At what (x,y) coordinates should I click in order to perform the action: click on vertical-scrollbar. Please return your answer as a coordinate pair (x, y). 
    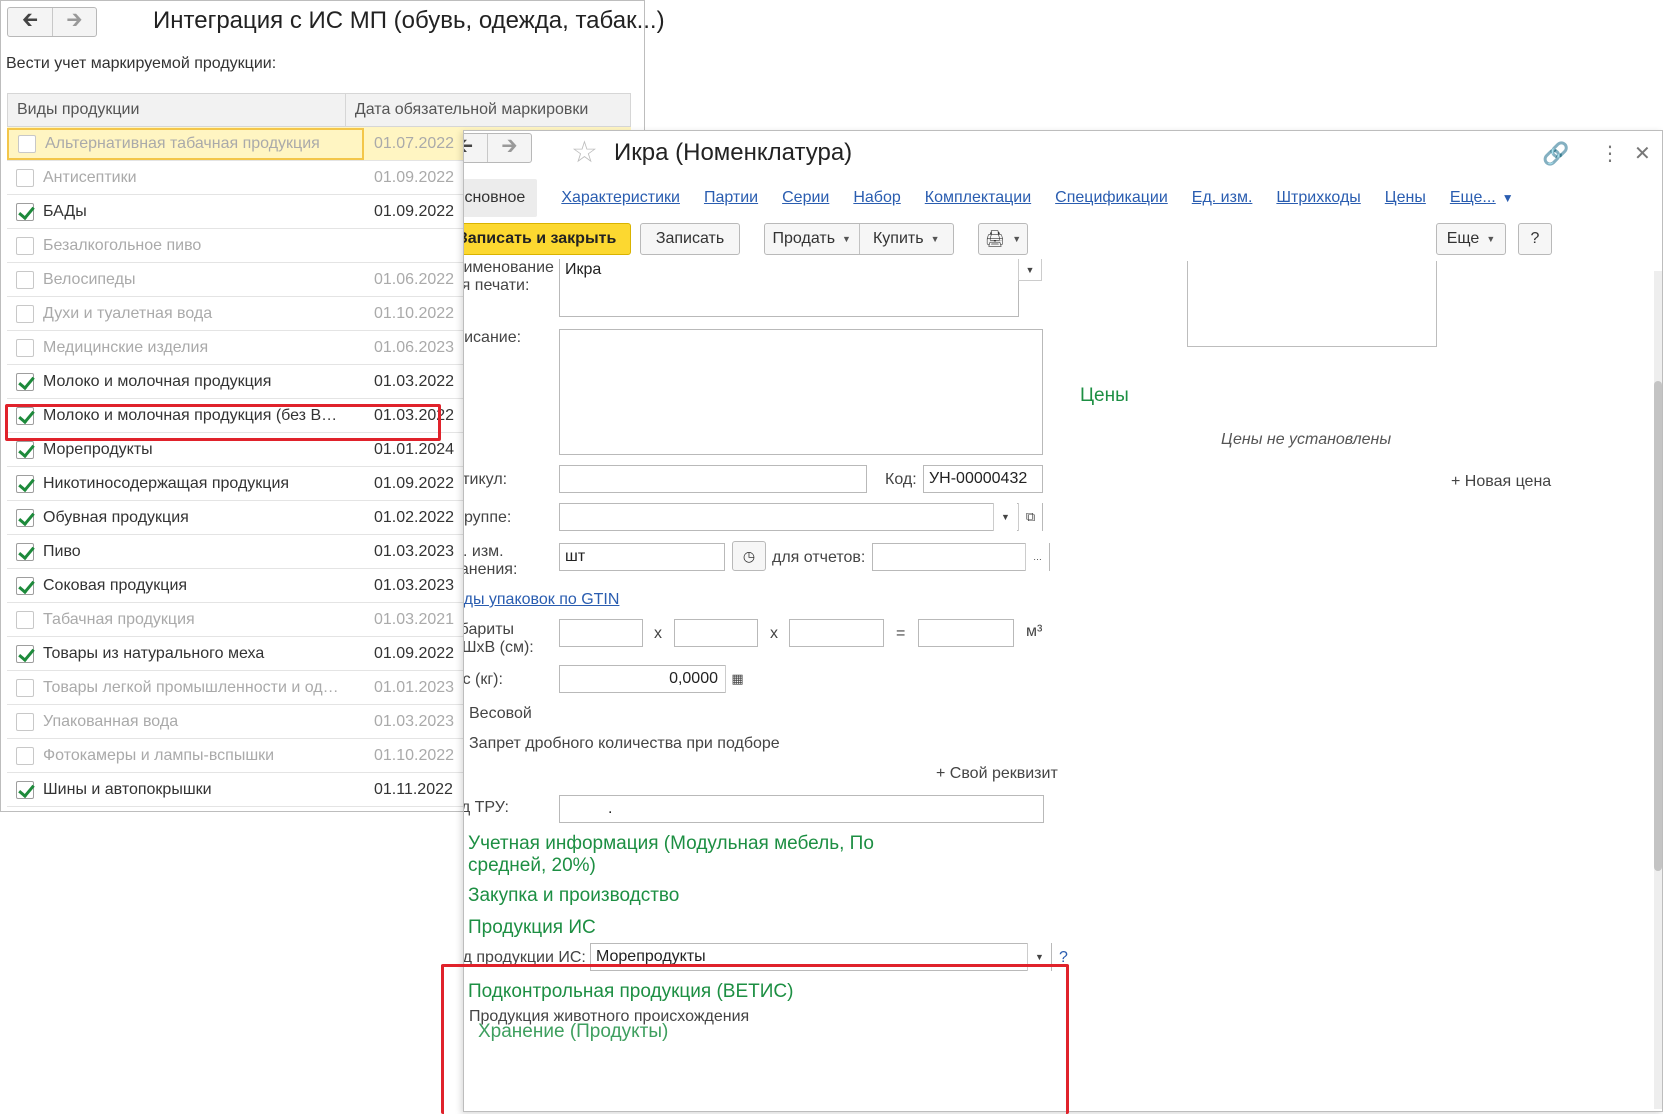
    Looking at the image, I should click on (1658, 690).